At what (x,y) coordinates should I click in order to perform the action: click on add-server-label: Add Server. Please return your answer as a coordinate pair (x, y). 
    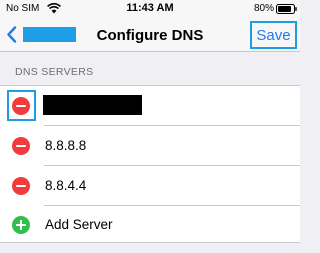
    Looking at the image, I should click on (79, 224).